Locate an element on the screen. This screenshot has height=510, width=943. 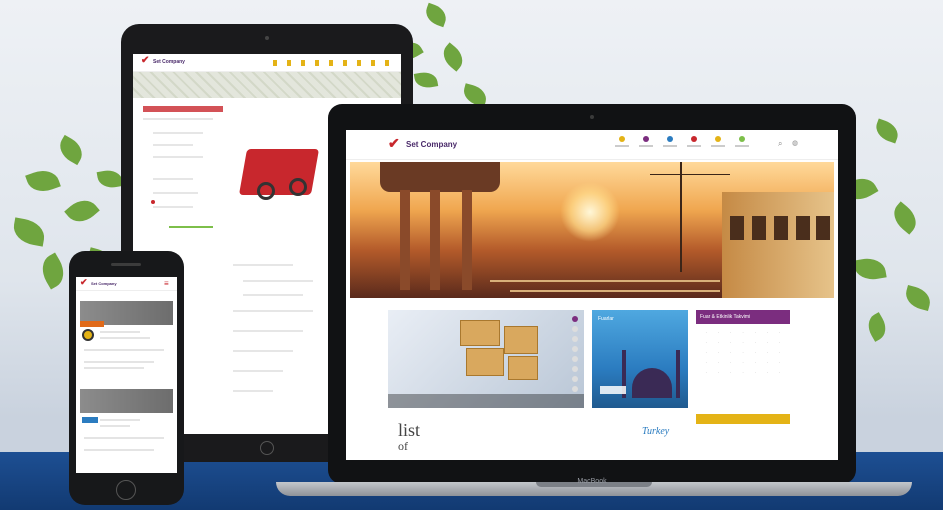
tablet-map-banner is located at coordinates (267, 85).